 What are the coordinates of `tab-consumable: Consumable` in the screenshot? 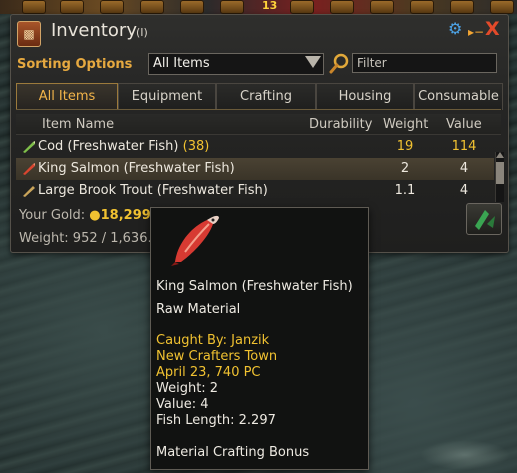 It's located at (458, 96).